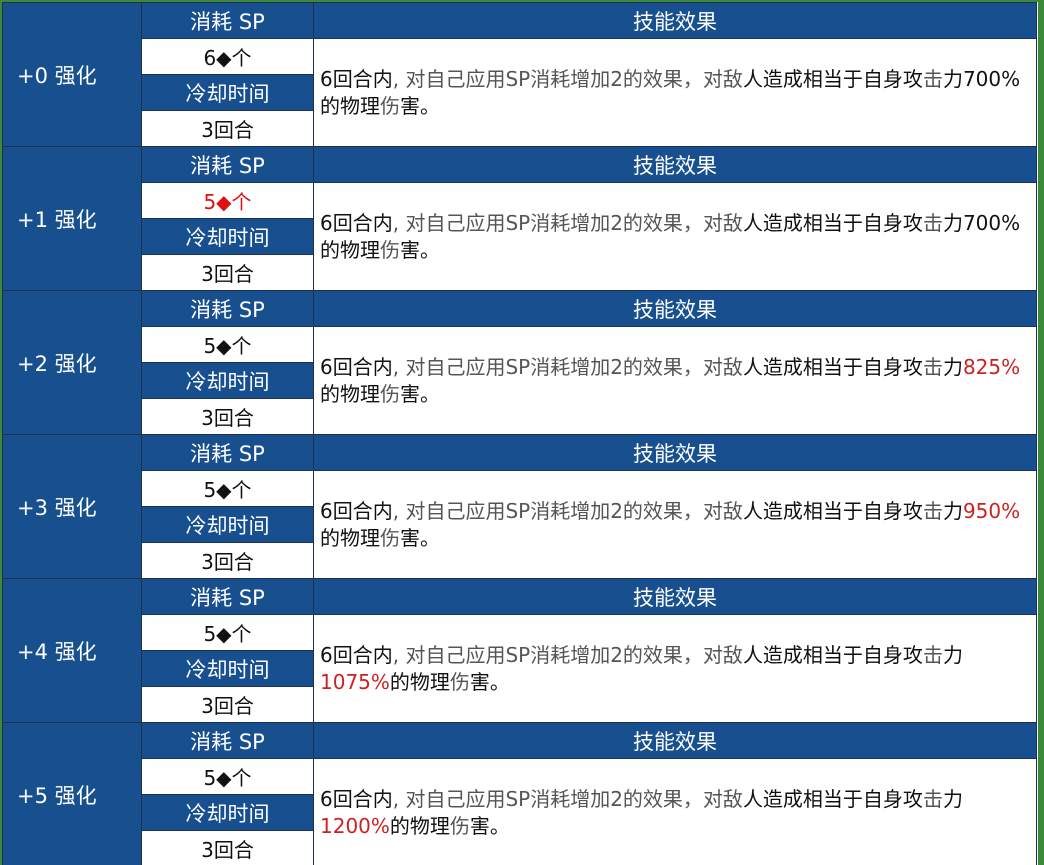 The height and width of the screenshot is (865, 1044). Describe the element at coordinates (72, 218) in the screenshot. I see `upgrade-level-label: +1 强化` at that location.